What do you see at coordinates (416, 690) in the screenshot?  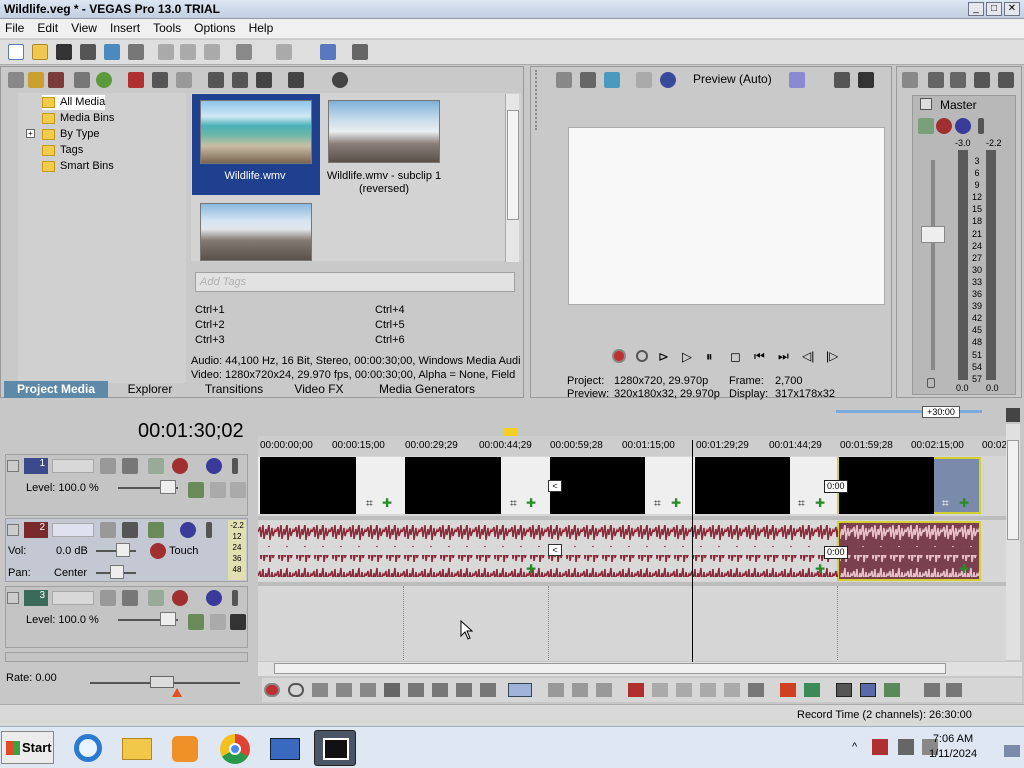 I see `go-to-start-icon` at bounding box center [416, 690].